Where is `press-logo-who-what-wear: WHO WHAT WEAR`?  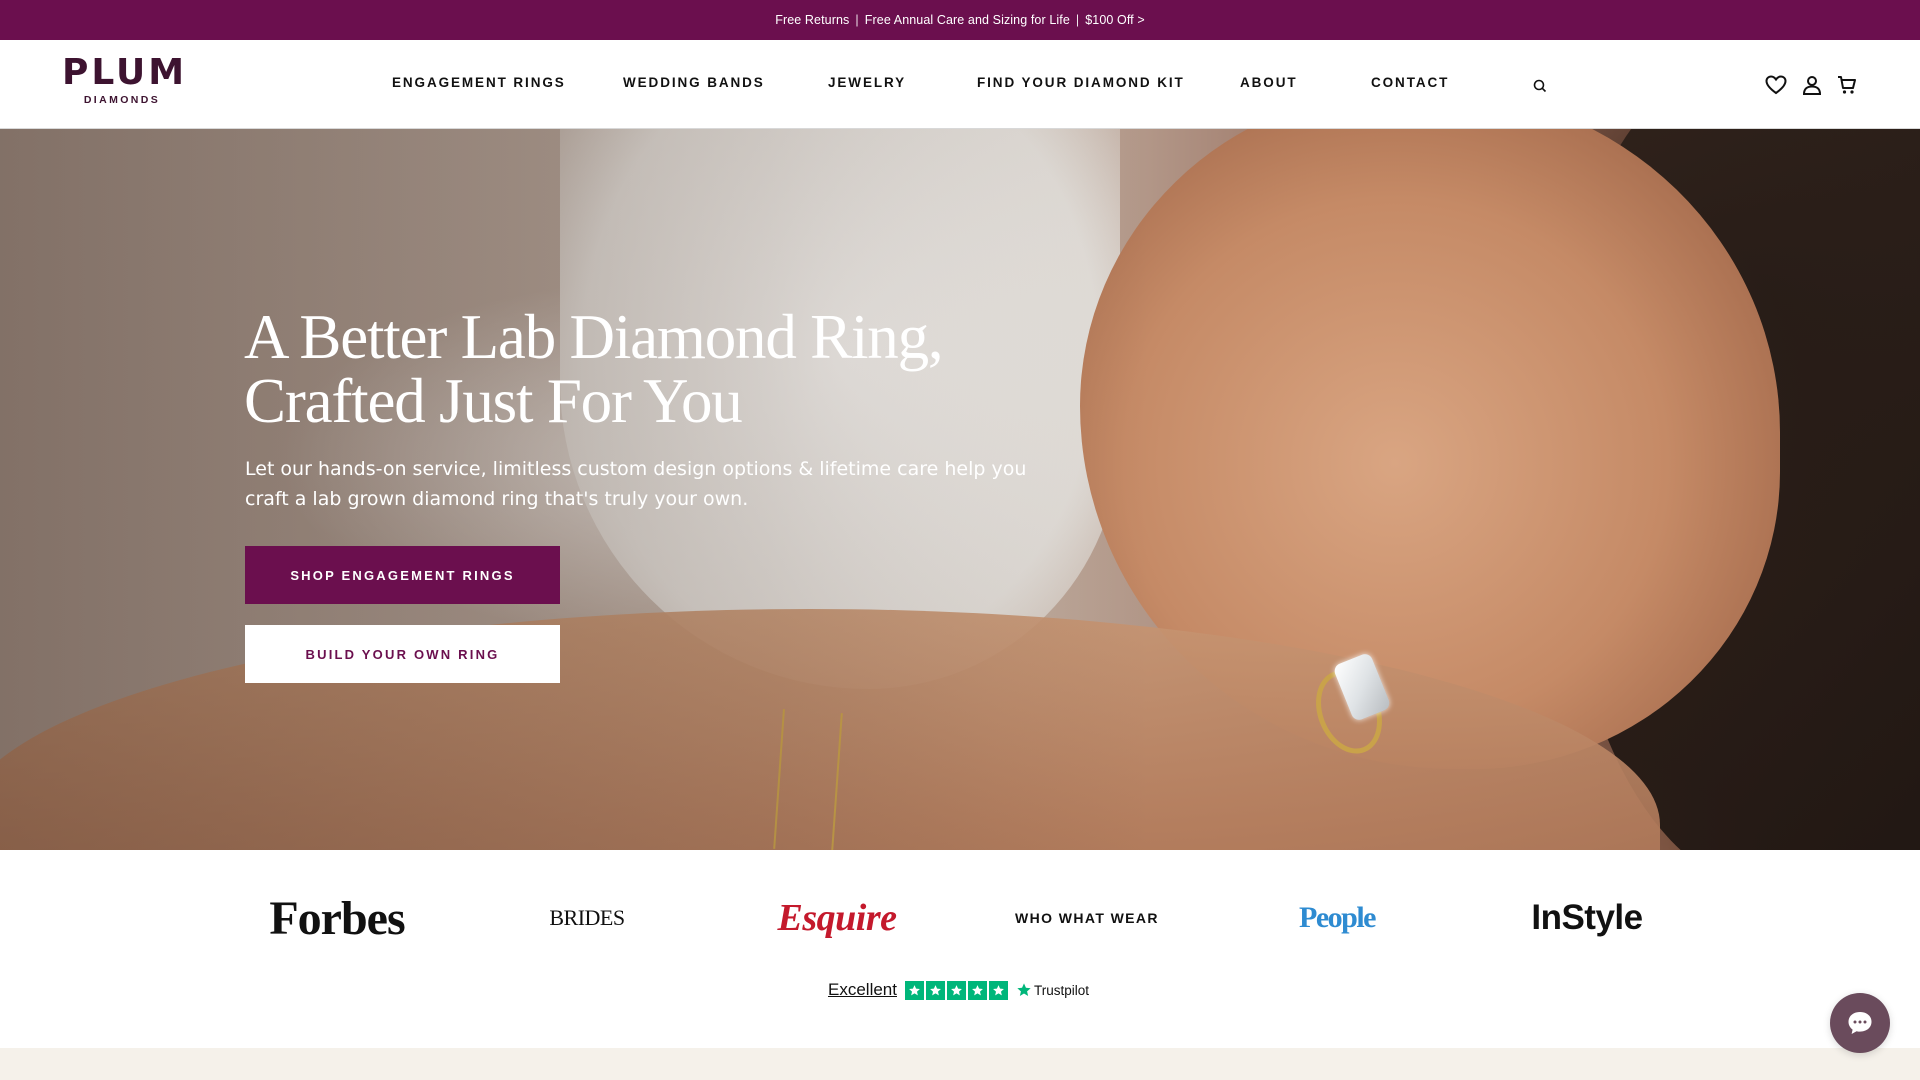
press-logo-who-what-wear: WHO WHAT WEAR is located at coordinates (1087, 918).